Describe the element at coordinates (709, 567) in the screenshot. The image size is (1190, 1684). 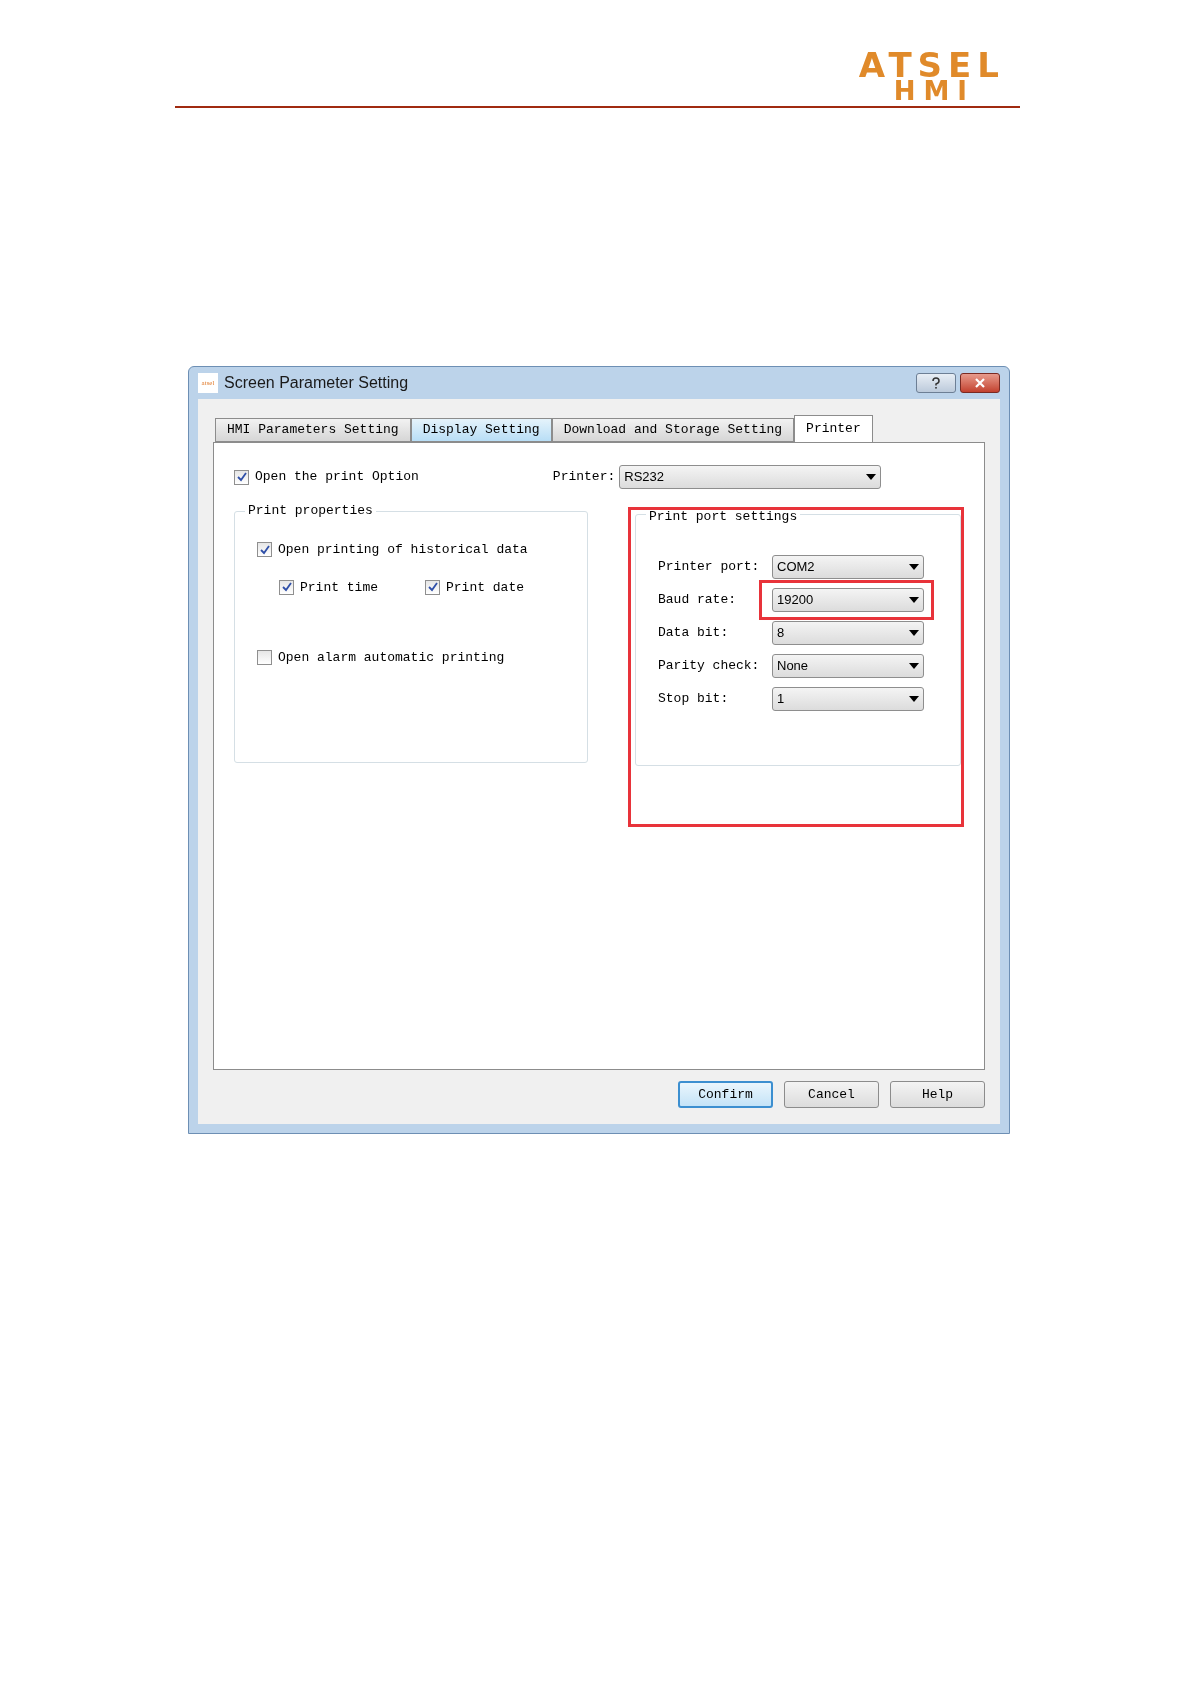
I see `field-label: Printer port:` at that location.